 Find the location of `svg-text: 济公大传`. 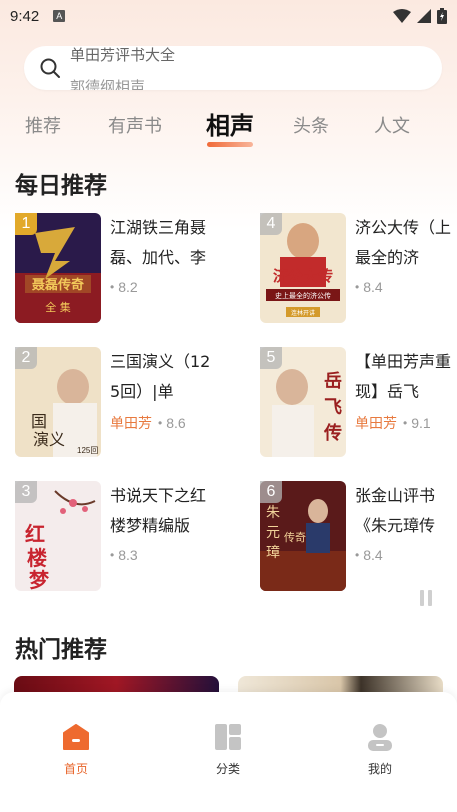

svg-text: 济公大传 is located at coordinates (303, 276).